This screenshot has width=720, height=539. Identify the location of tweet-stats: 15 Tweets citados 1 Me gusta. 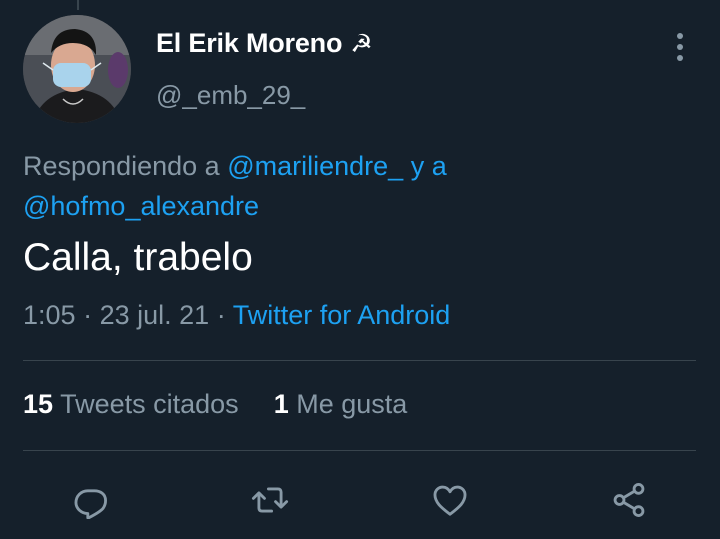
(215, 404).